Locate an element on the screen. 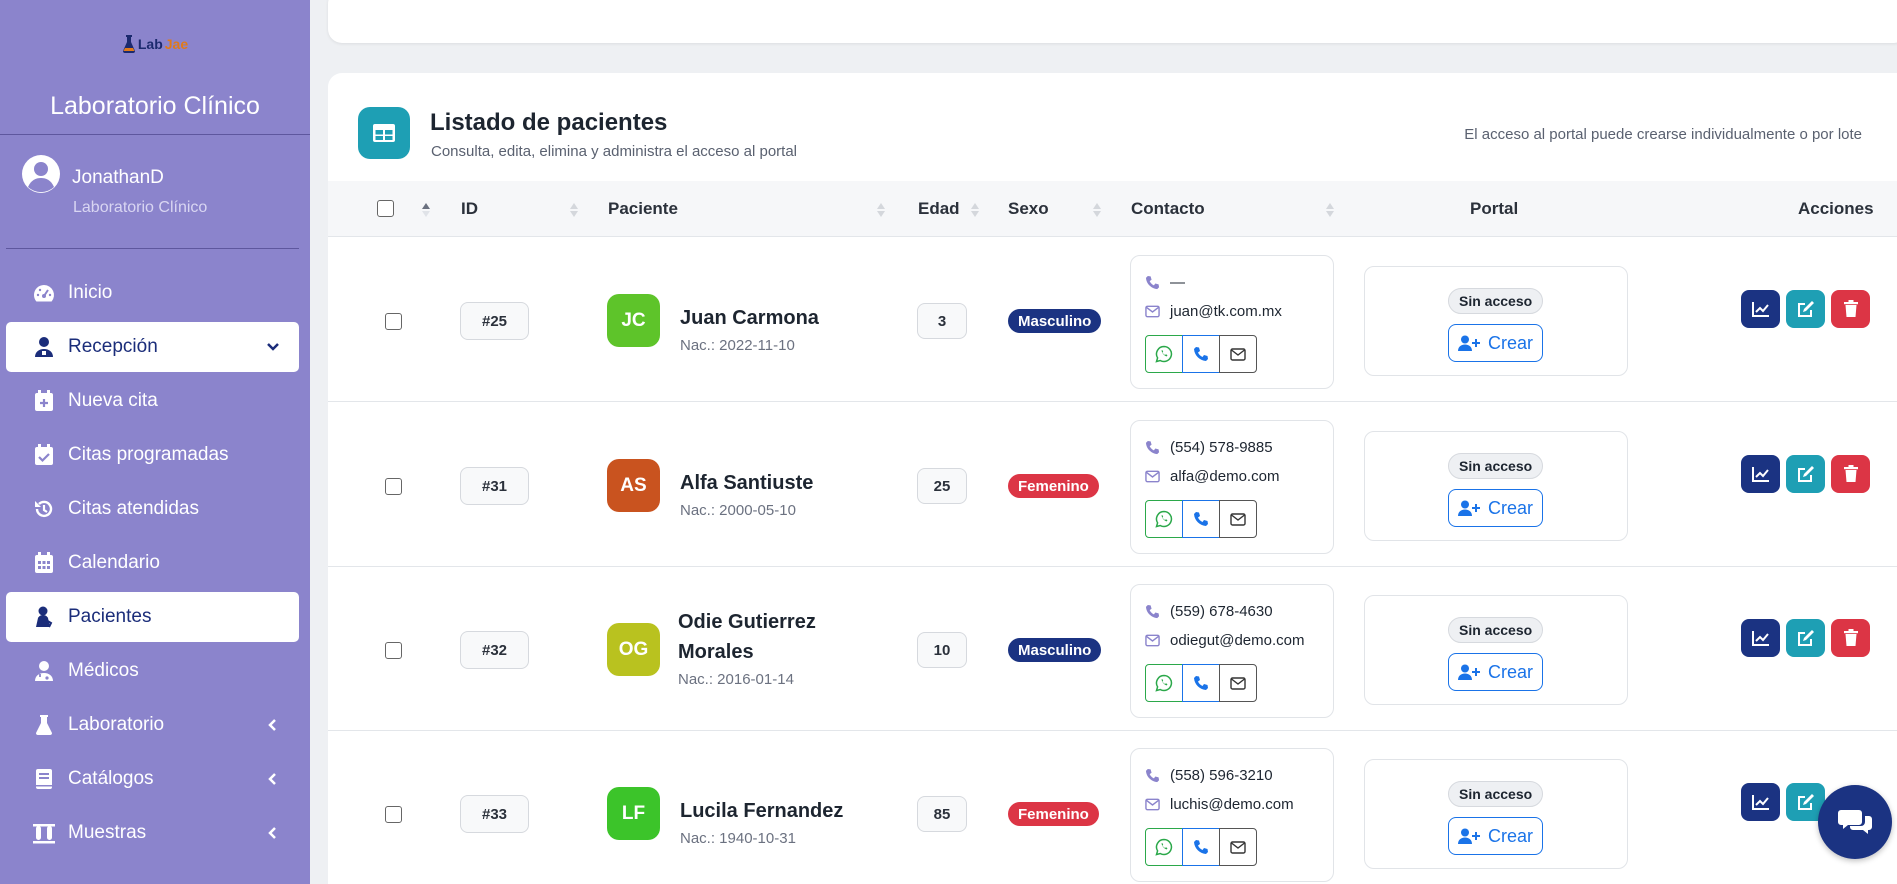 The height and width of the screenshot is (884, 1897). column-header-contact: Contacto is located at coordinates (1168, 209).